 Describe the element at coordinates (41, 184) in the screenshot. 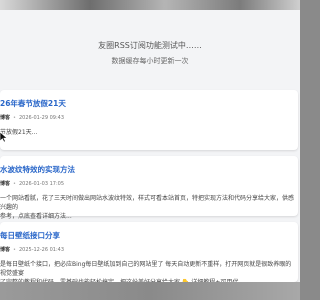

I see `post-date: 2026-01-03 17:05` at that location.